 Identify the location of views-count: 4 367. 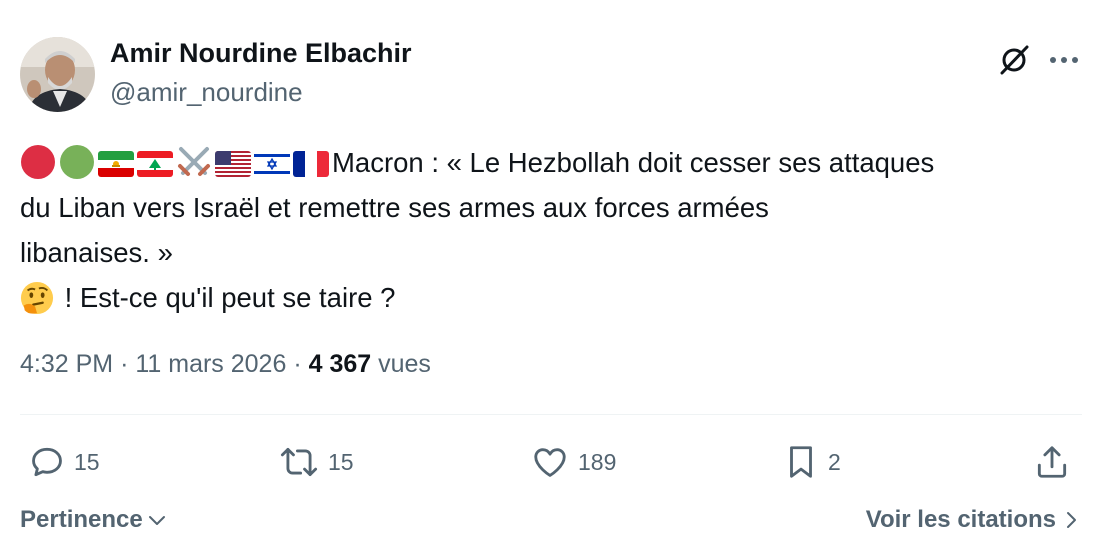
(340, 364).